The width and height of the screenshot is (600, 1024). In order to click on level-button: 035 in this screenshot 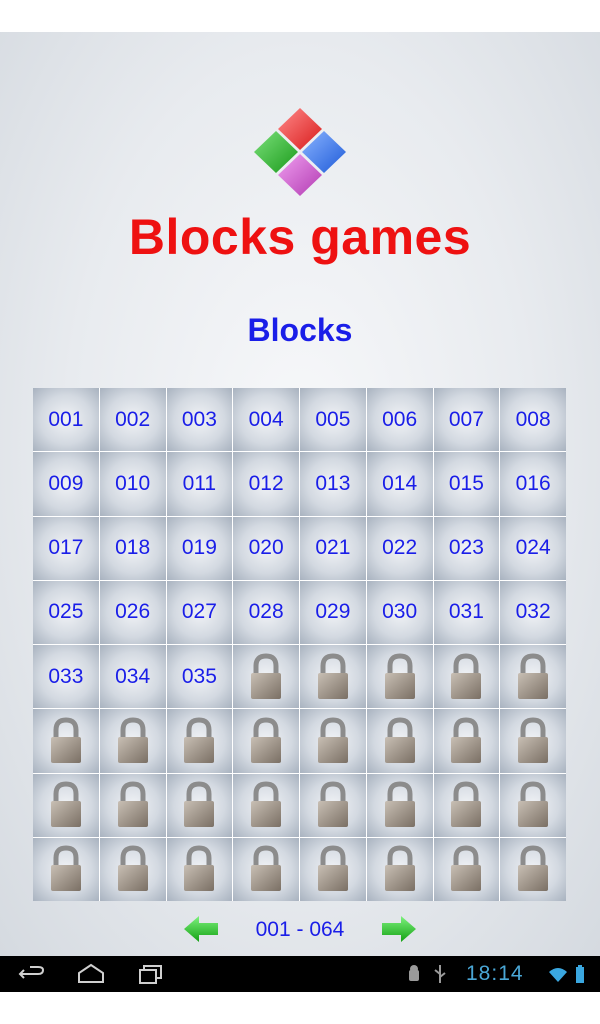, I will do `click(199, 677)`.